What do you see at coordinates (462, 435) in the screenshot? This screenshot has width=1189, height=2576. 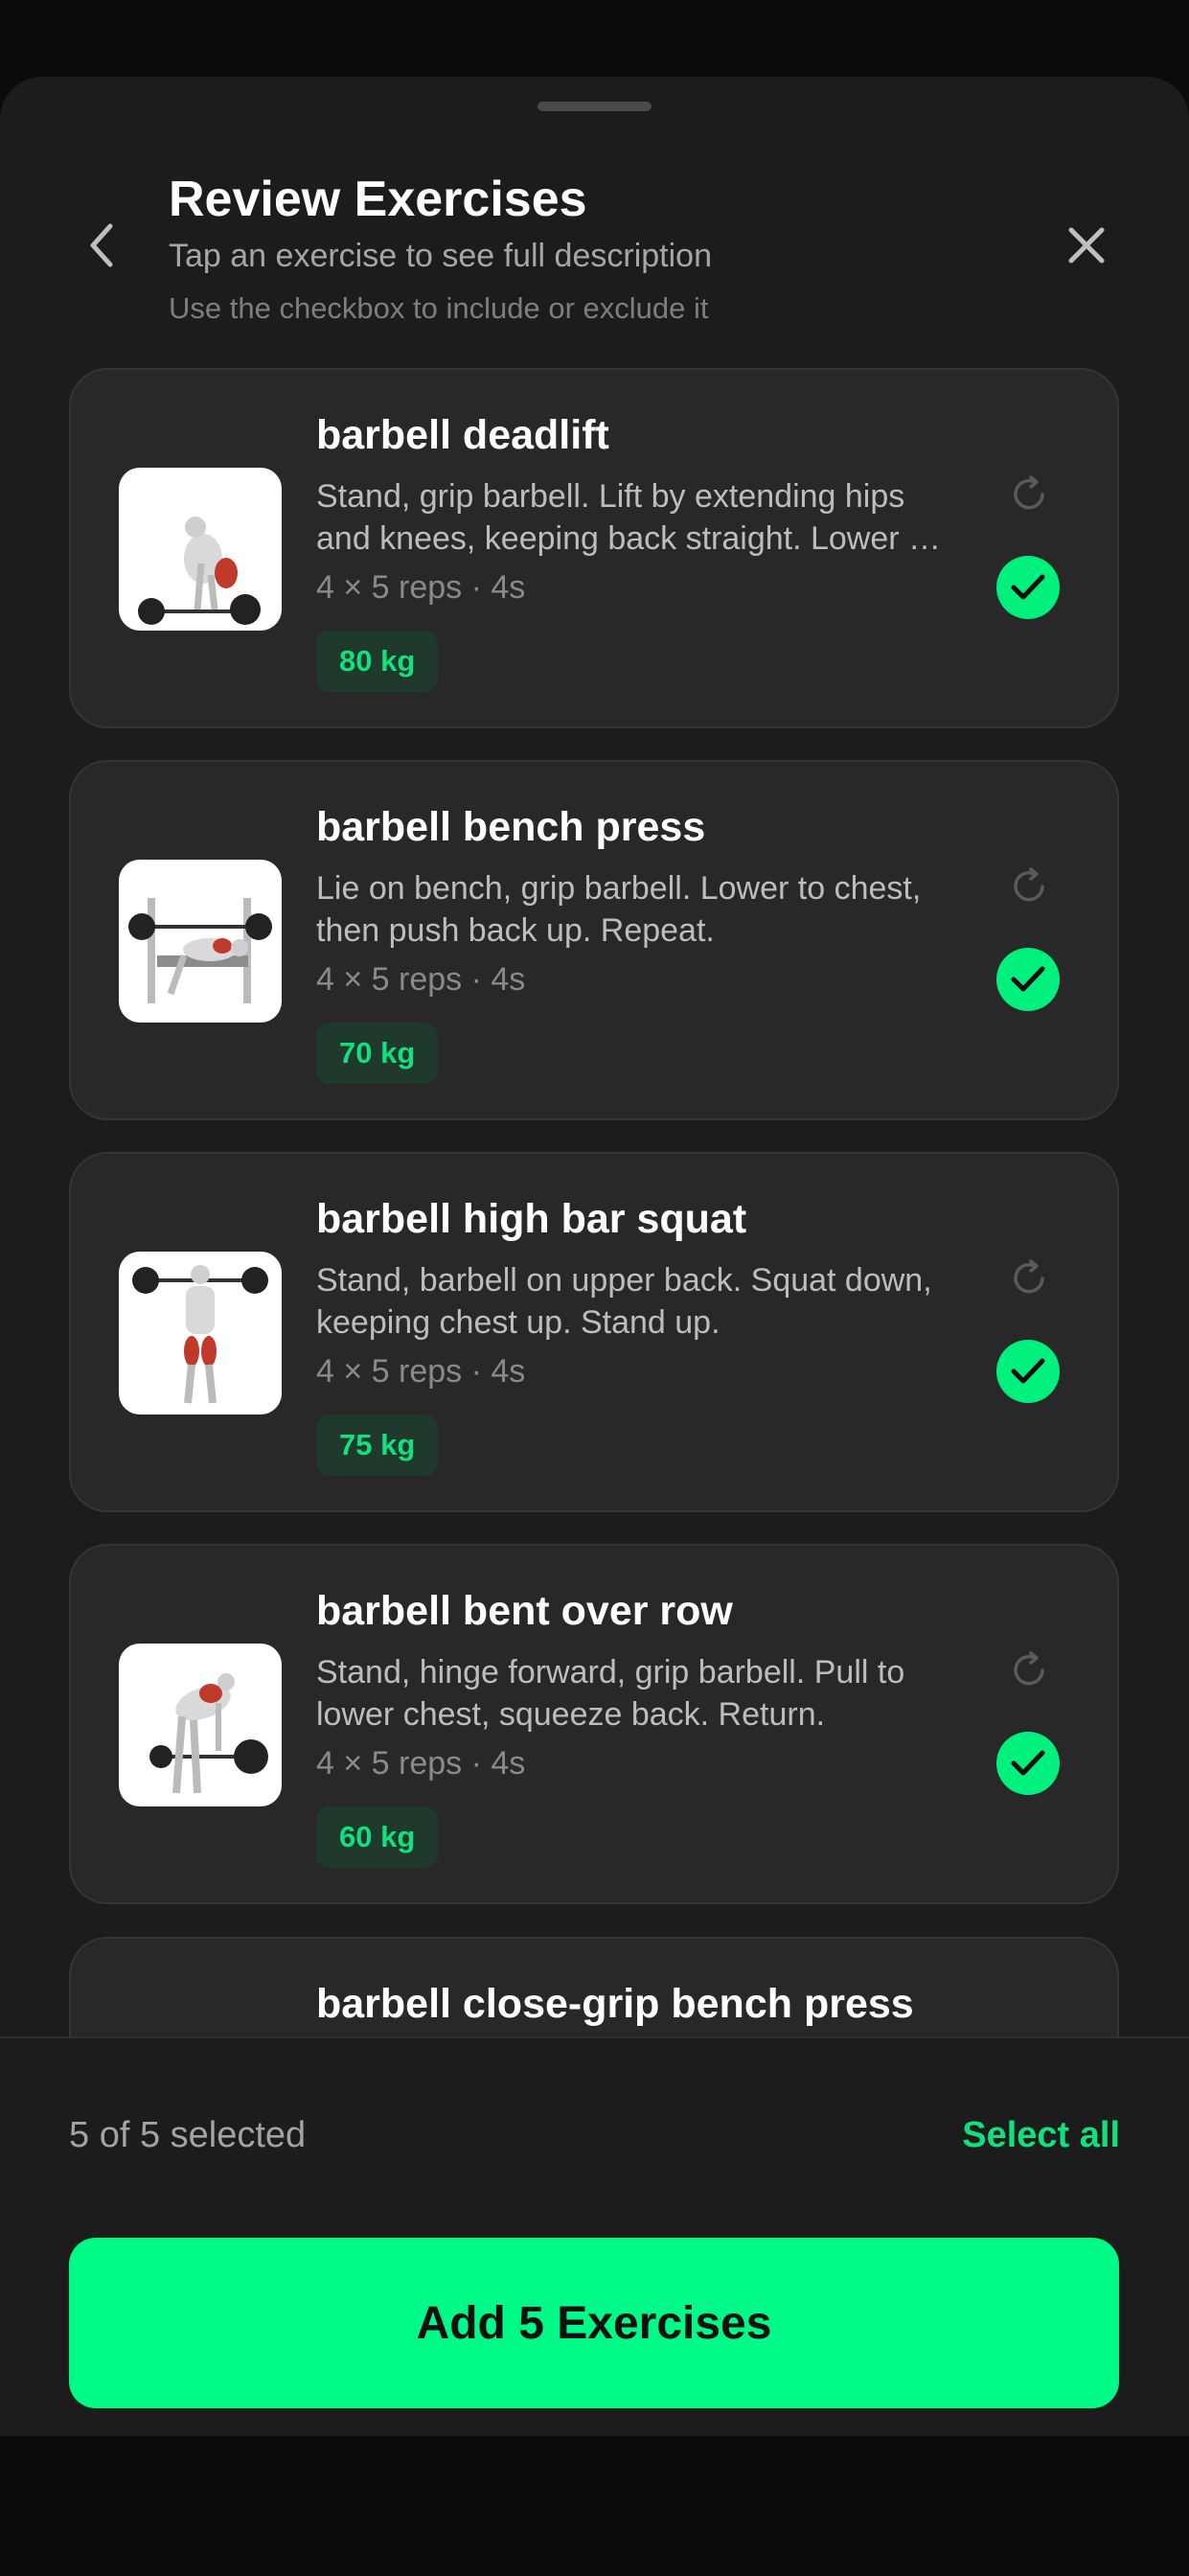 I see `exercise-name: barbell deadlift` at bounding box center [462, 435].